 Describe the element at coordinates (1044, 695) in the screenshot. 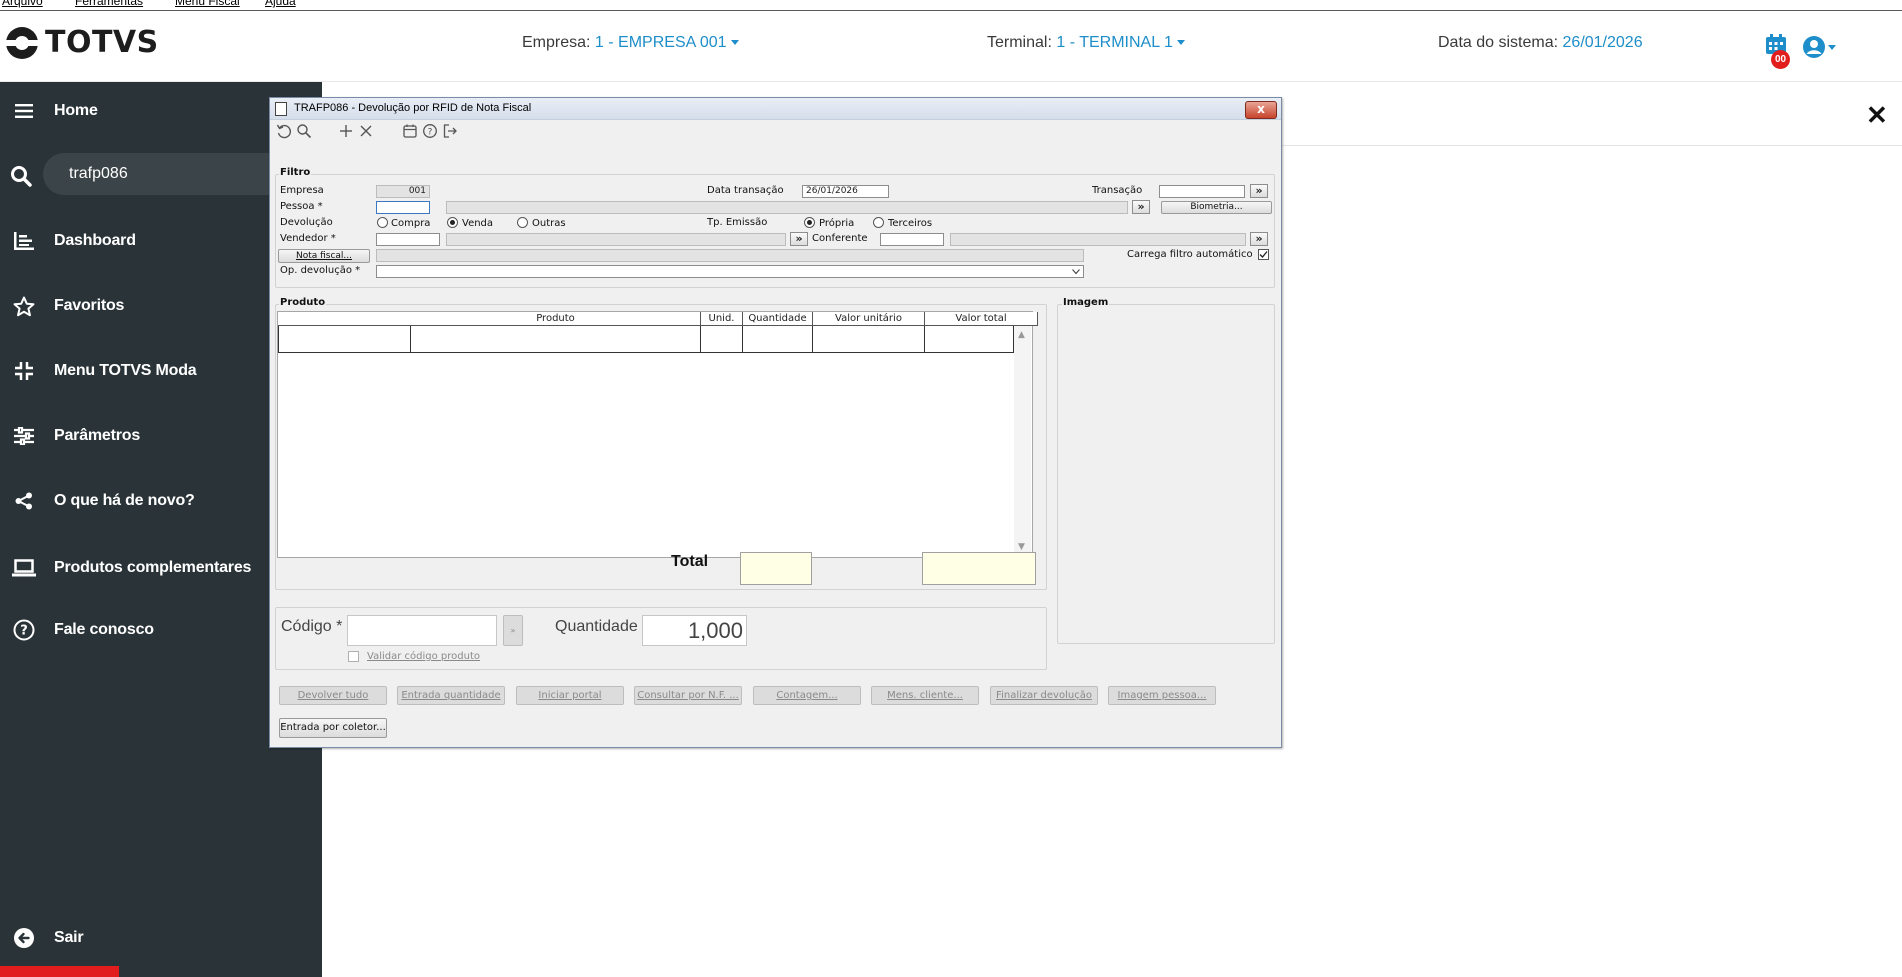

I see `finalizar-devolucao-button: Finalizar devolução` at that location.